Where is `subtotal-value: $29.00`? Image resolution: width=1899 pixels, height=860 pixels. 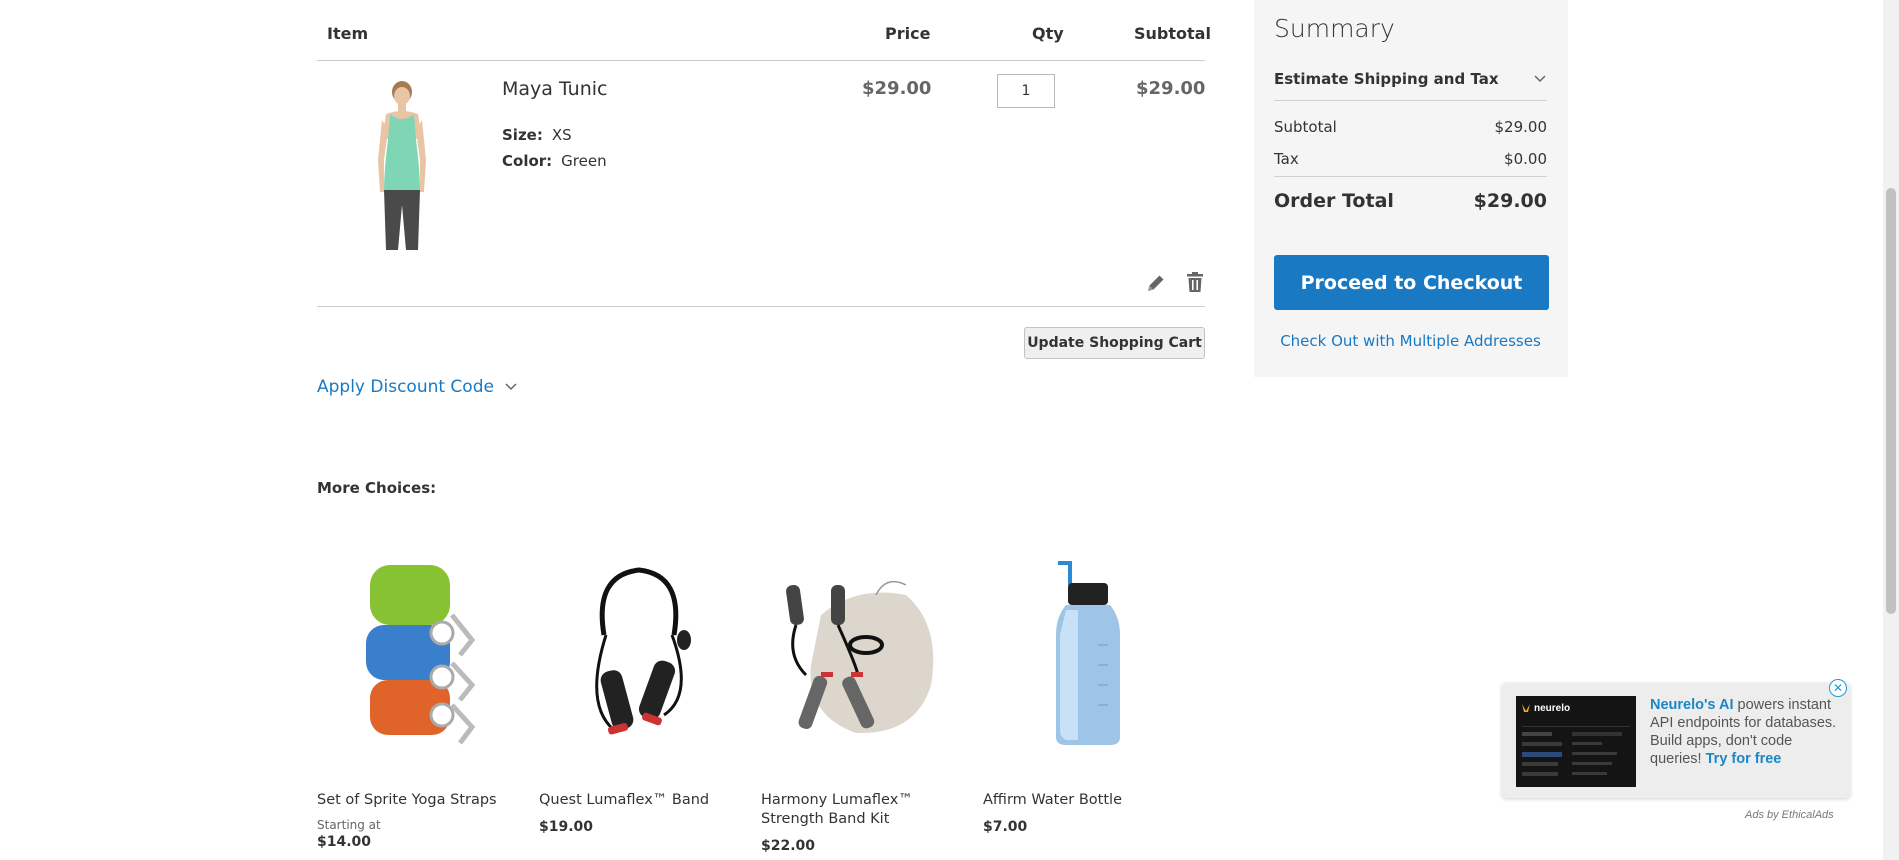 subtotal-value: $29.00 is located at coordinates (1521, 127).